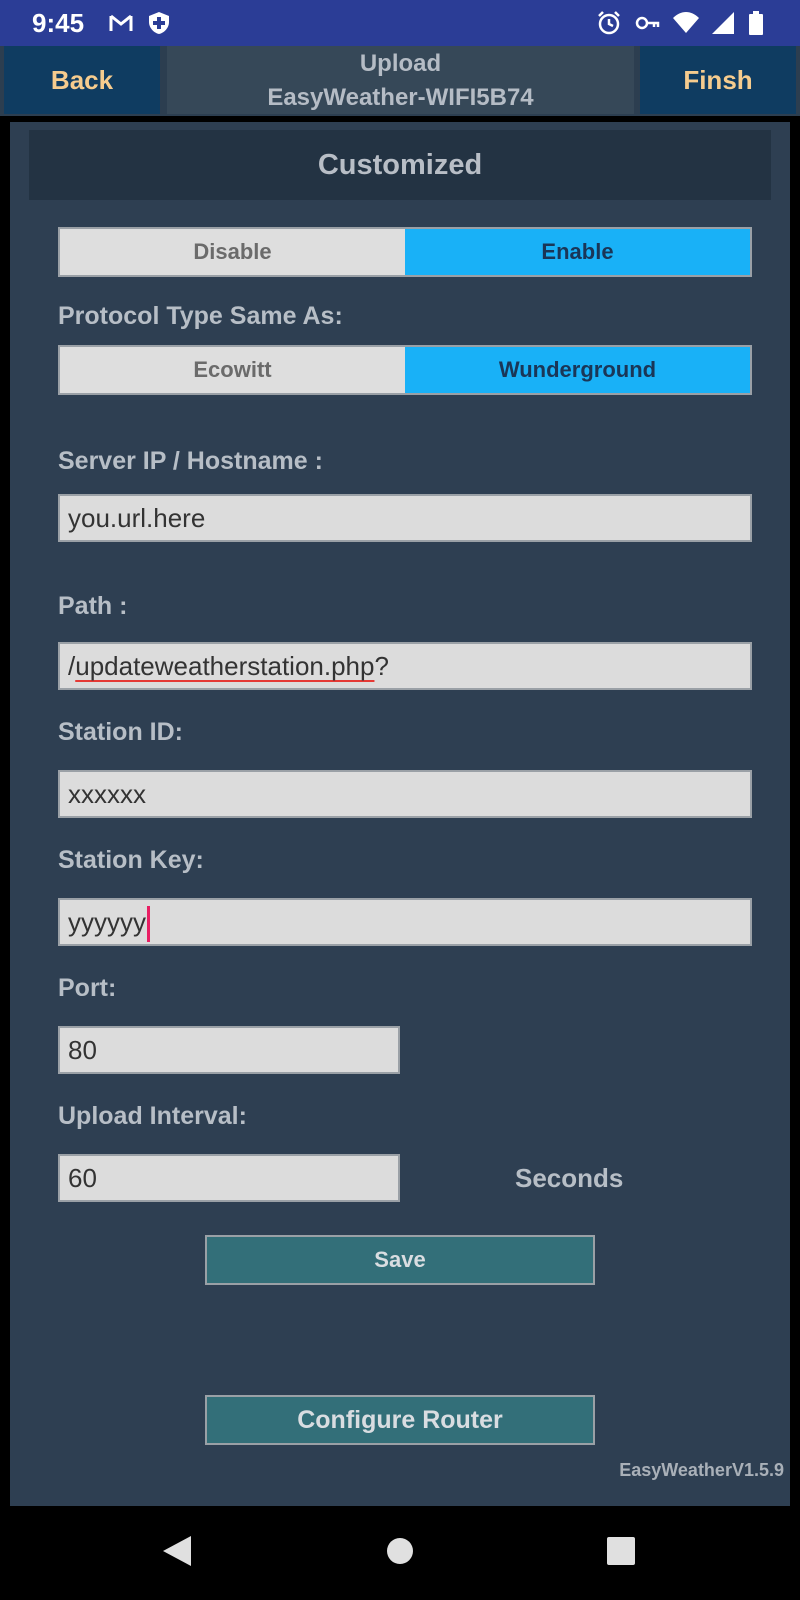 The width and height of the screenshot is (800, 1600). I want to click on station-id-label: Station ID:, so click(120, 732).